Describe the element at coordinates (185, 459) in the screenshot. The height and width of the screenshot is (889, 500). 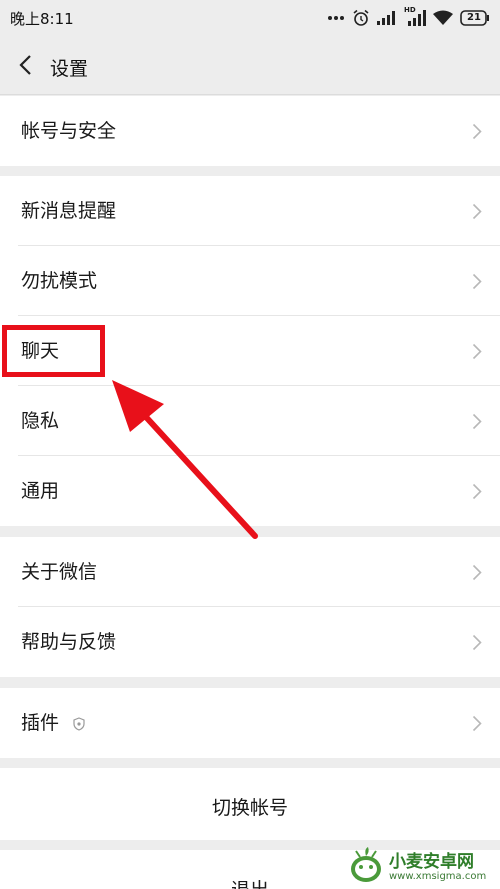
I see `annotation-arrow` at that location.